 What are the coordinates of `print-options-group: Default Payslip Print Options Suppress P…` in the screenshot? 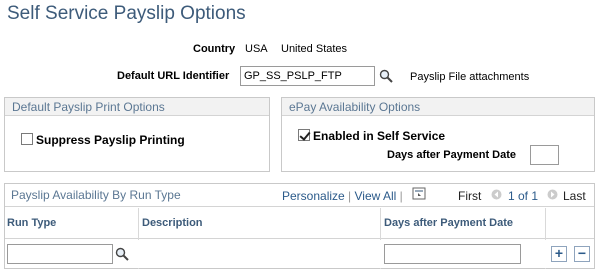 It's located at (137, 134).